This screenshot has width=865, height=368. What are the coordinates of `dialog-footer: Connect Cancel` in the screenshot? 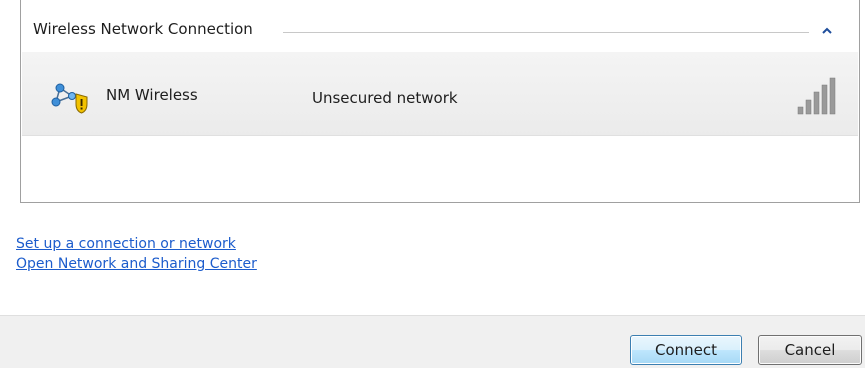 It's located at (432, 341).